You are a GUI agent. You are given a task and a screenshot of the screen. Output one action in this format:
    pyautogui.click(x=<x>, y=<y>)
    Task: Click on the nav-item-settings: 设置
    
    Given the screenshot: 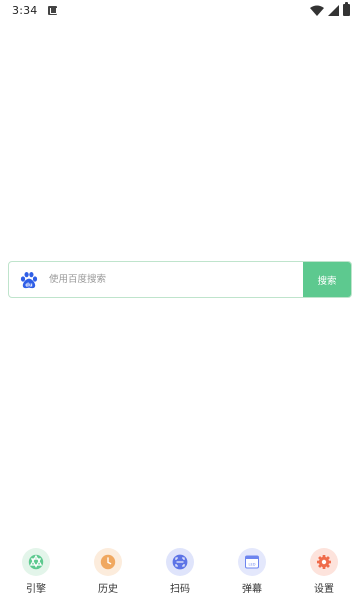 What is the action you would take?
    pyautogui.click(x=324, y=574)
    